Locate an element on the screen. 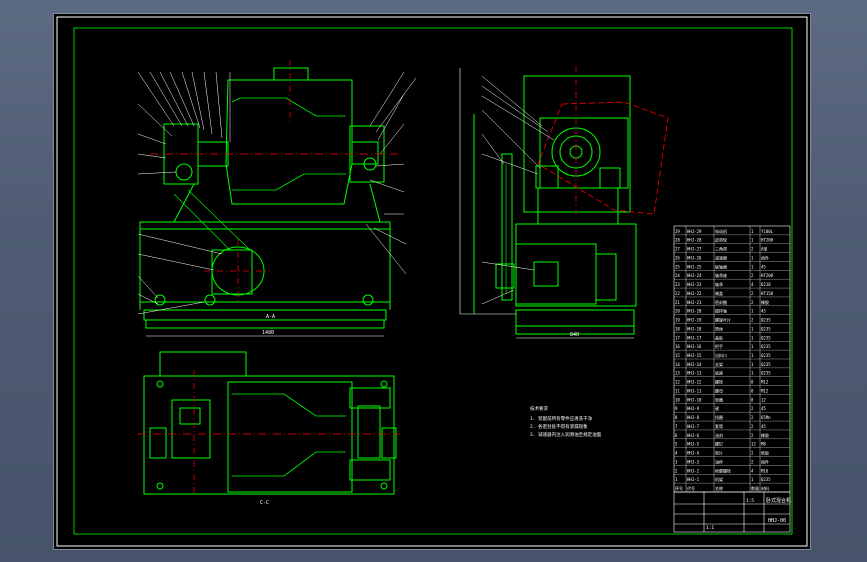 Image resolution: width=867 pixels, height=562 pixels. bom-cell: 3 is located at coordinates (676, 461).